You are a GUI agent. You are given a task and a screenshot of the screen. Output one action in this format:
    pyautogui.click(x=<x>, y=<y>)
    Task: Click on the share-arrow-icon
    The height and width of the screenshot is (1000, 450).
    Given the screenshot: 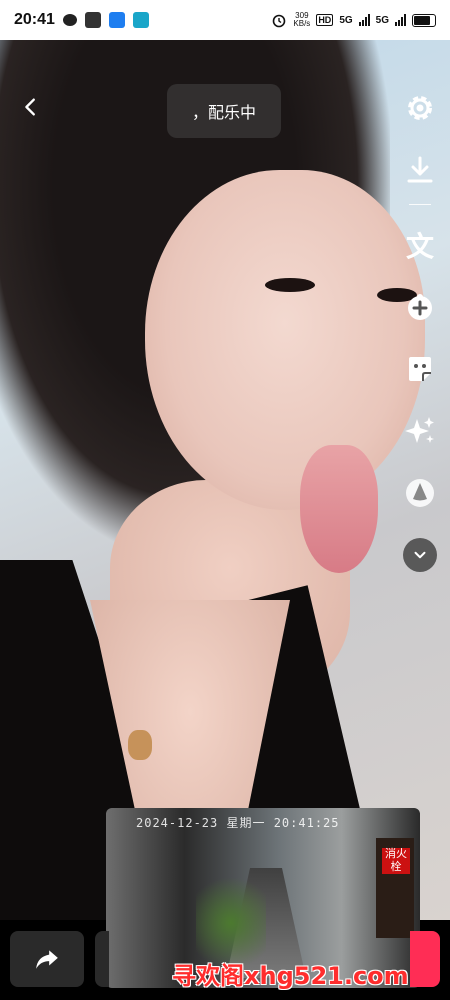 What is the action you would take?
    pyautogui.click(x=47, y=959)
    